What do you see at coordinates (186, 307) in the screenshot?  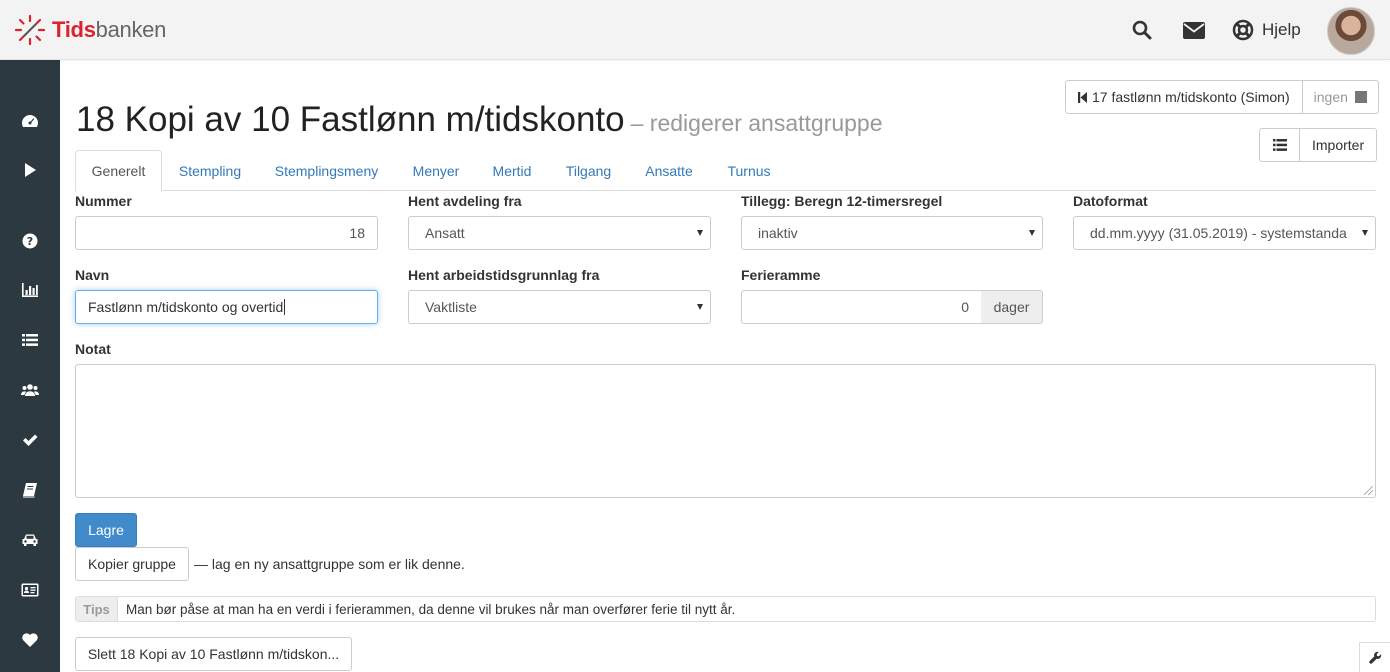 I see `navn-value: Fastlønn m/tidskonto og overtid` at bounding box center [186, 307].